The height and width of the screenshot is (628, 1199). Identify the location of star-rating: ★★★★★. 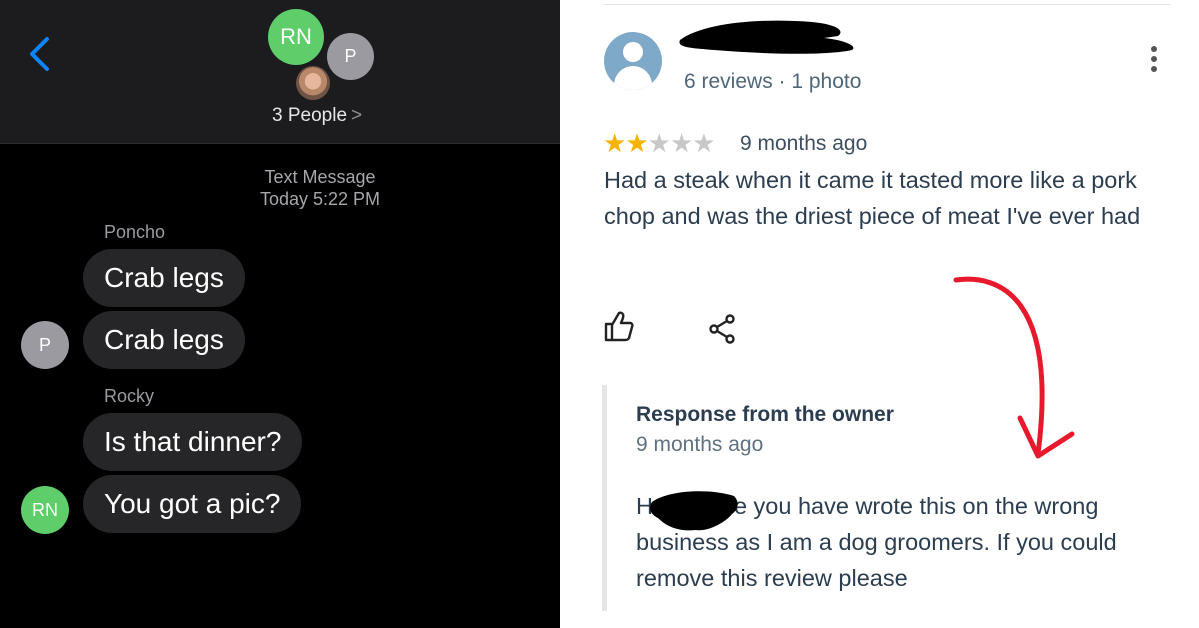
(659, 143).